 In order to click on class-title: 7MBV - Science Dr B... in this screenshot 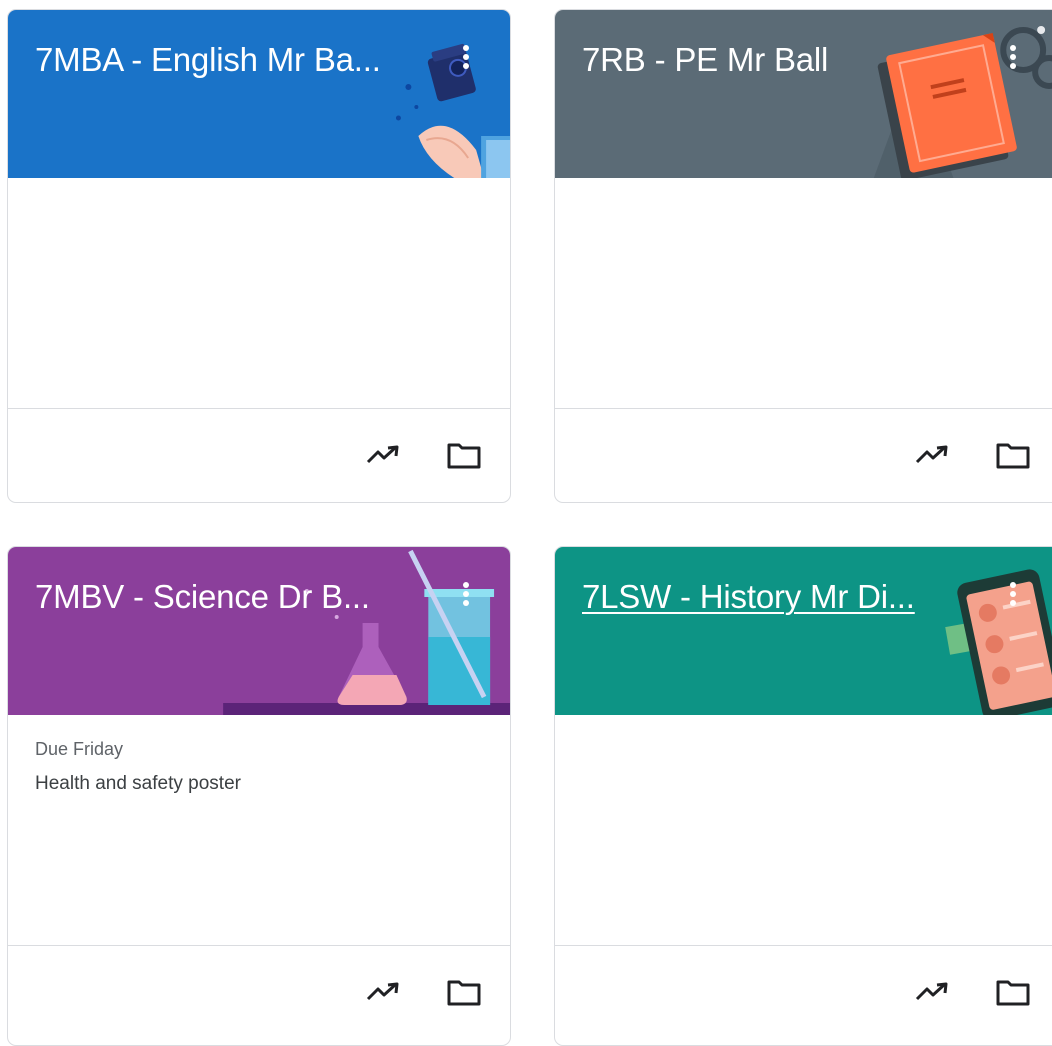, I will do `click(225, 597)`.